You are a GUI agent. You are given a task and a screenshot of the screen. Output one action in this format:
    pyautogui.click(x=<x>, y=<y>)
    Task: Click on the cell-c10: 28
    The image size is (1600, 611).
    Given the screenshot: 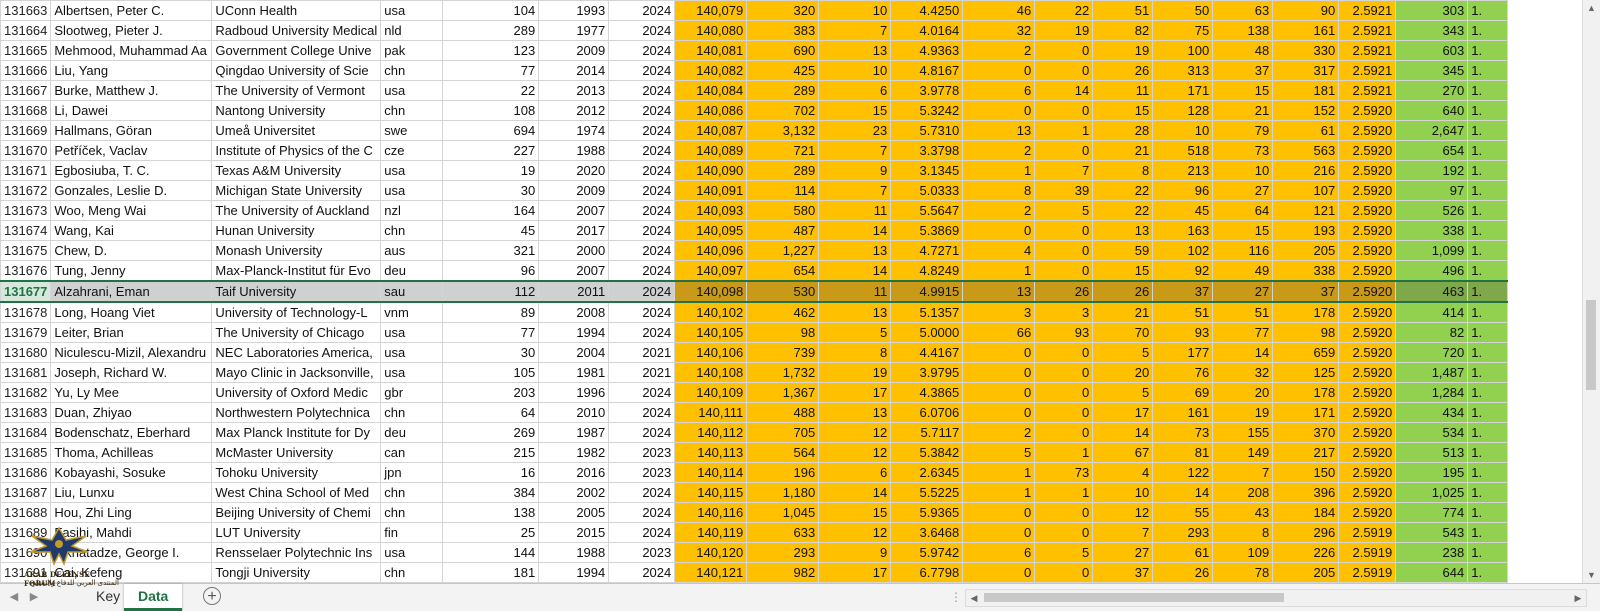 What is the action you would take?
    pyautogui.click(x=1123, y=130)
    